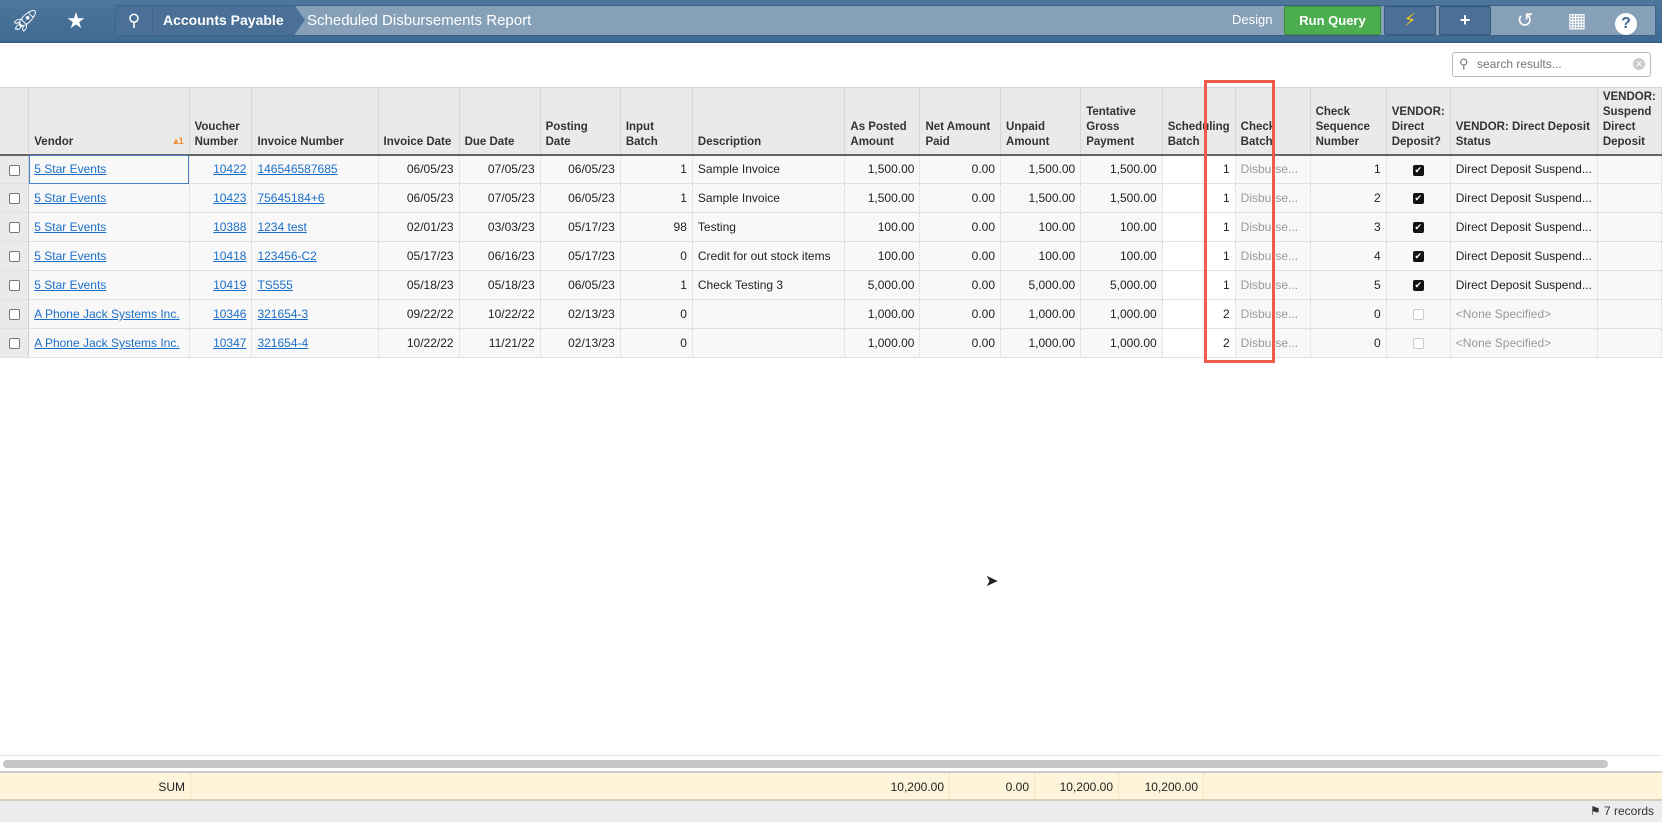 This screenshot has width=1662, height=822. Describe the element at coordinates (1626, 21) in the screenshot. I see `help-icon: ?` at that location.